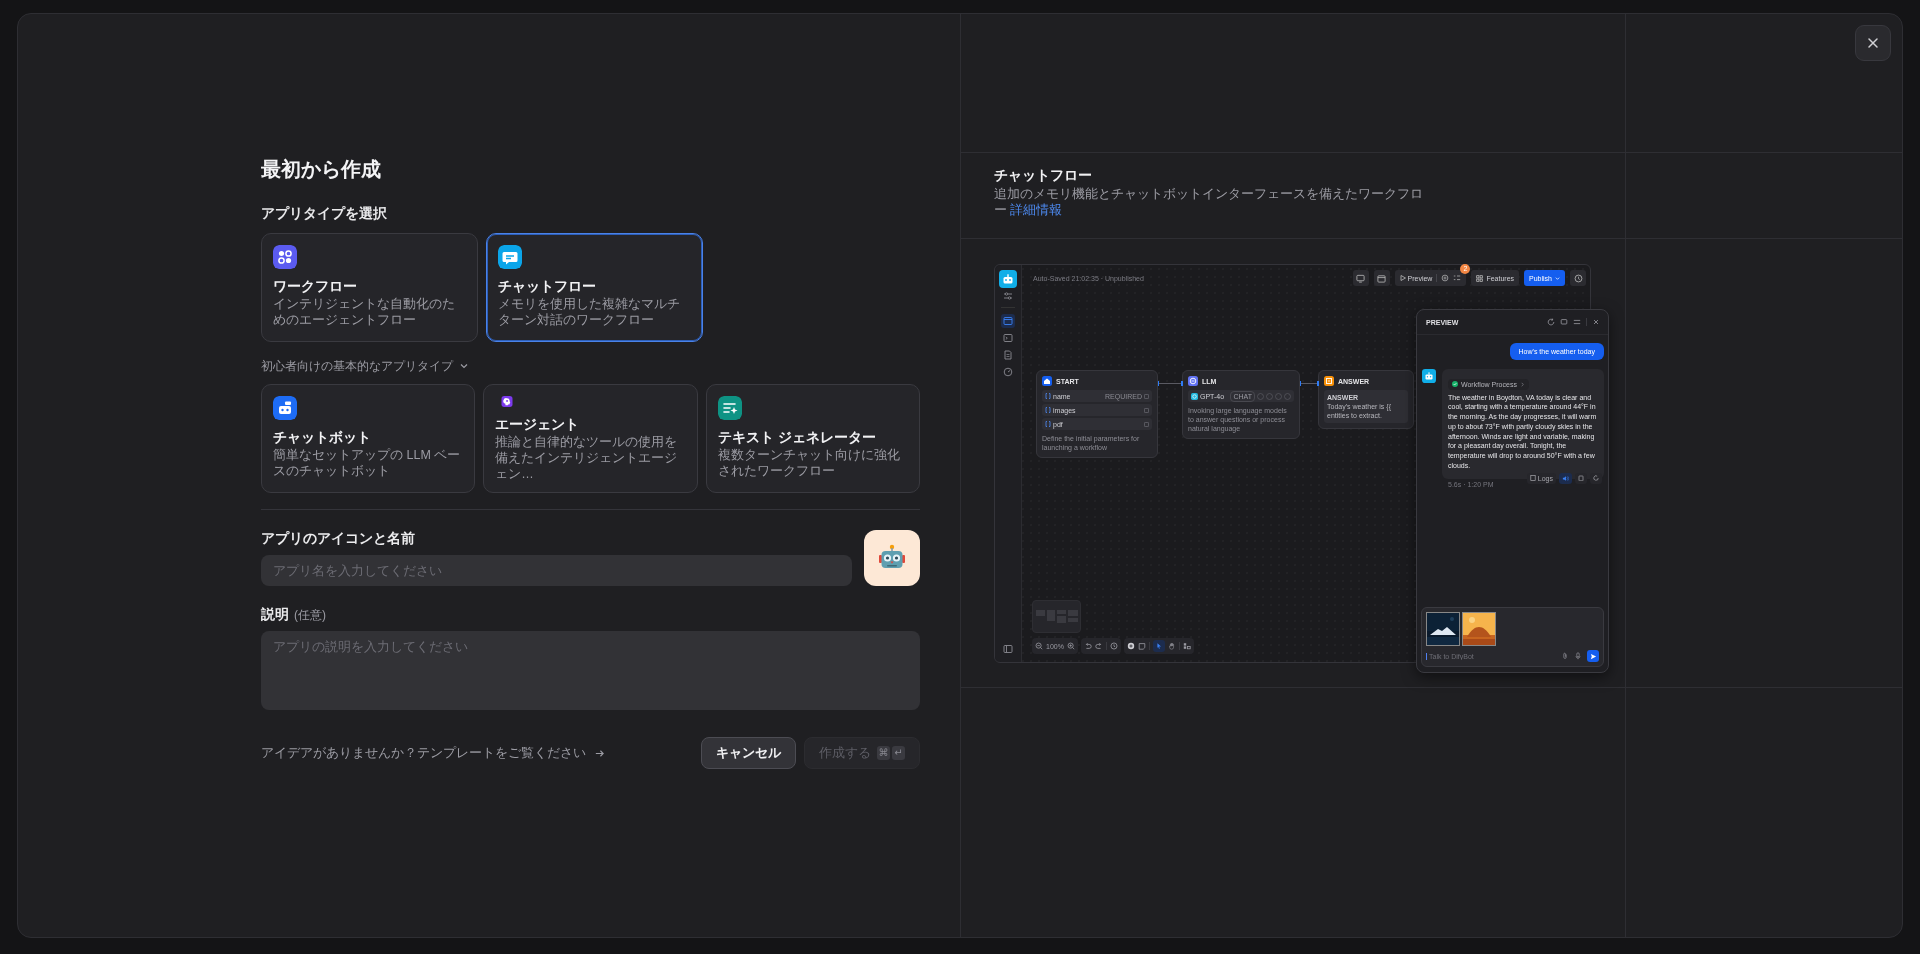 The height and width of the screenshot is (954, 1920). Describe the element at coordinates (1565, 656) in the screenshot. I see `paperclip-icon` at that location.